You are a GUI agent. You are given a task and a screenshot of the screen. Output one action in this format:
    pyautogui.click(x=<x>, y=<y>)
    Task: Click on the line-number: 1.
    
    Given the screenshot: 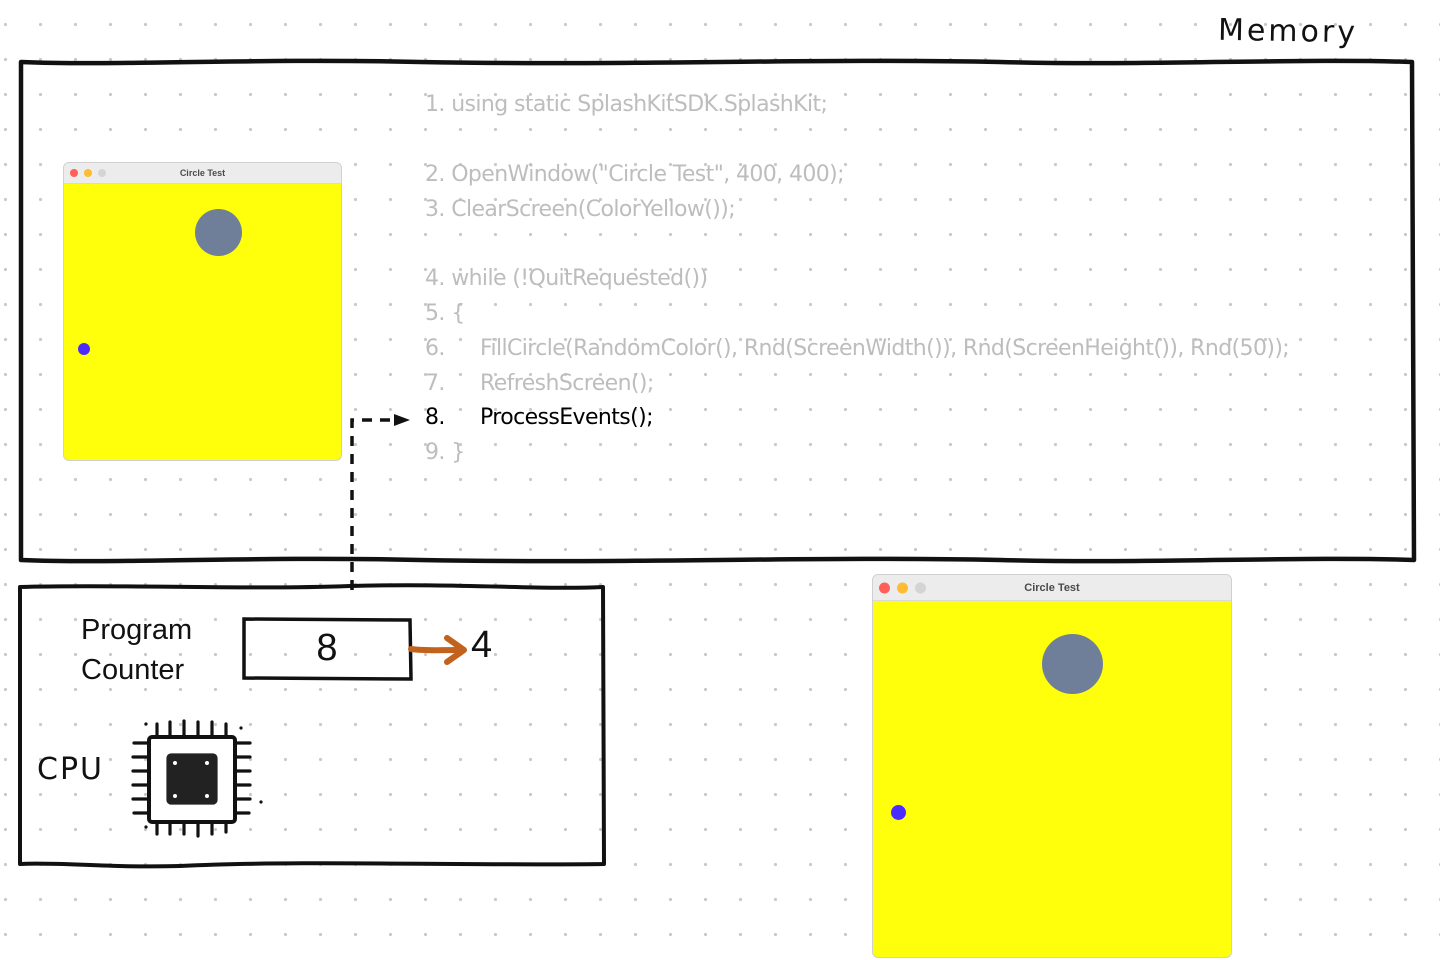 What is the action you would take?
    pyautogui.click(x=435, y=104)
    